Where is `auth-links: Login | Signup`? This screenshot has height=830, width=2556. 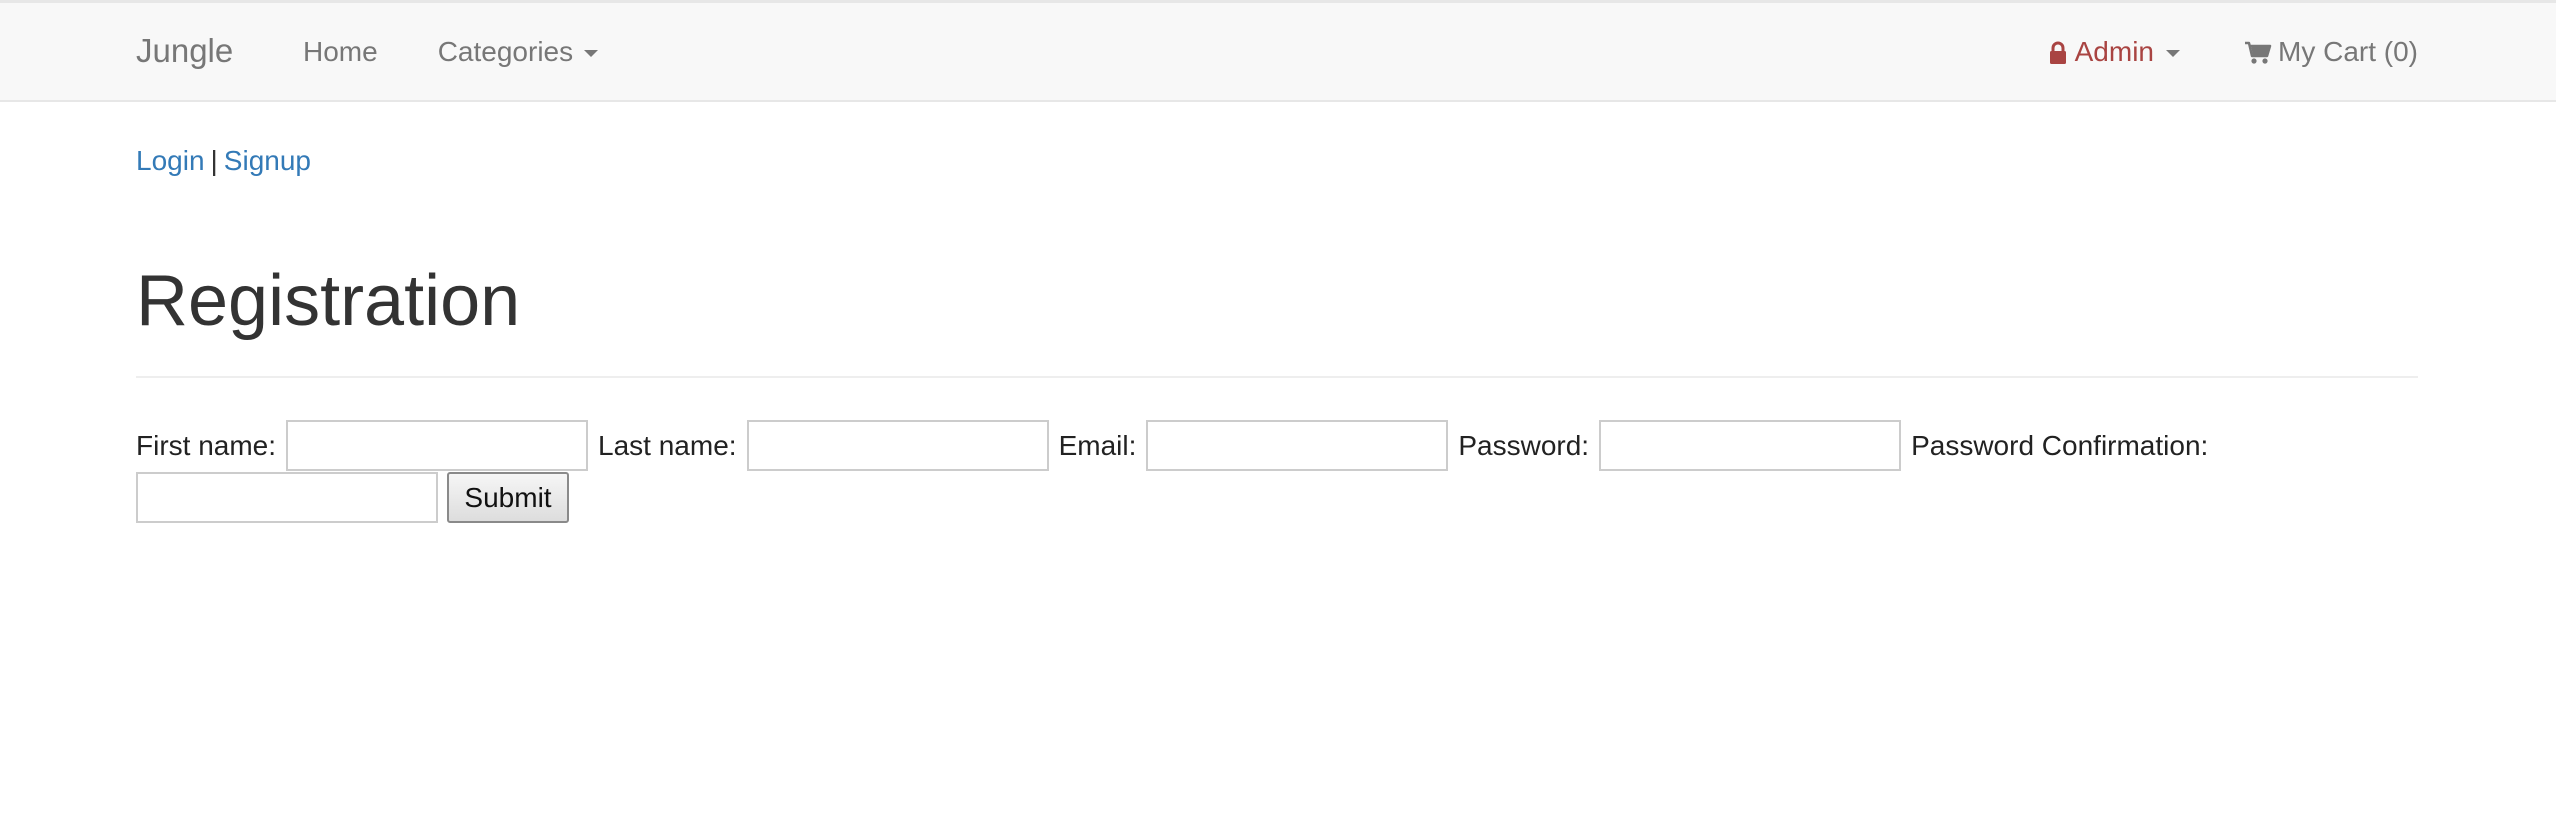
auth-links: Login | Signup is located at coordinates (223, 161).